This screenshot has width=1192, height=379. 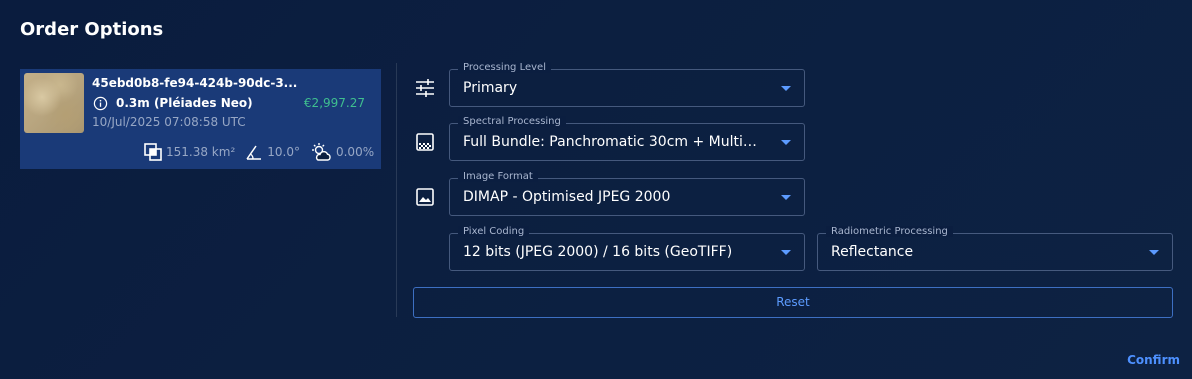 I want to click on pixel-coding-value: 12 bits (JPEG 2000) / 16 bits (GeoTIFF), so click(x=598, y=252).